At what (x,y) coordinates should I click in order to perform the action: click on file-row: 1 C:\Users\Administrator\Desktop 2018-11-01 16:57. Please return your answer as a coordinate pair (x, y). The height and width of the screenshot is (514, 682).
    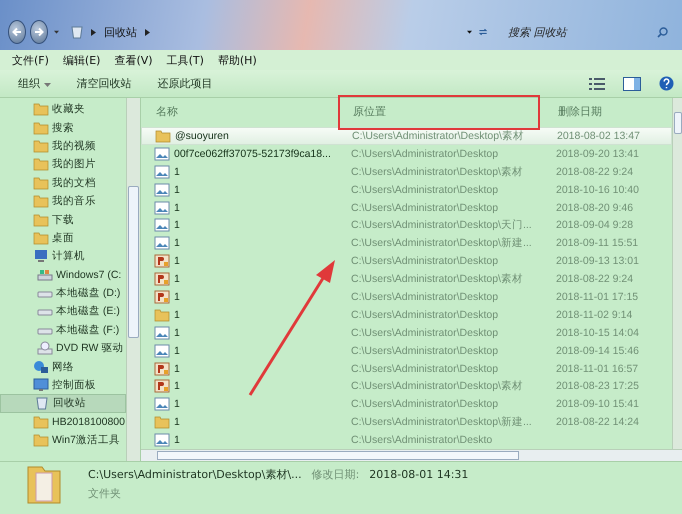
    Looking at the image, I should click on (406, 369).